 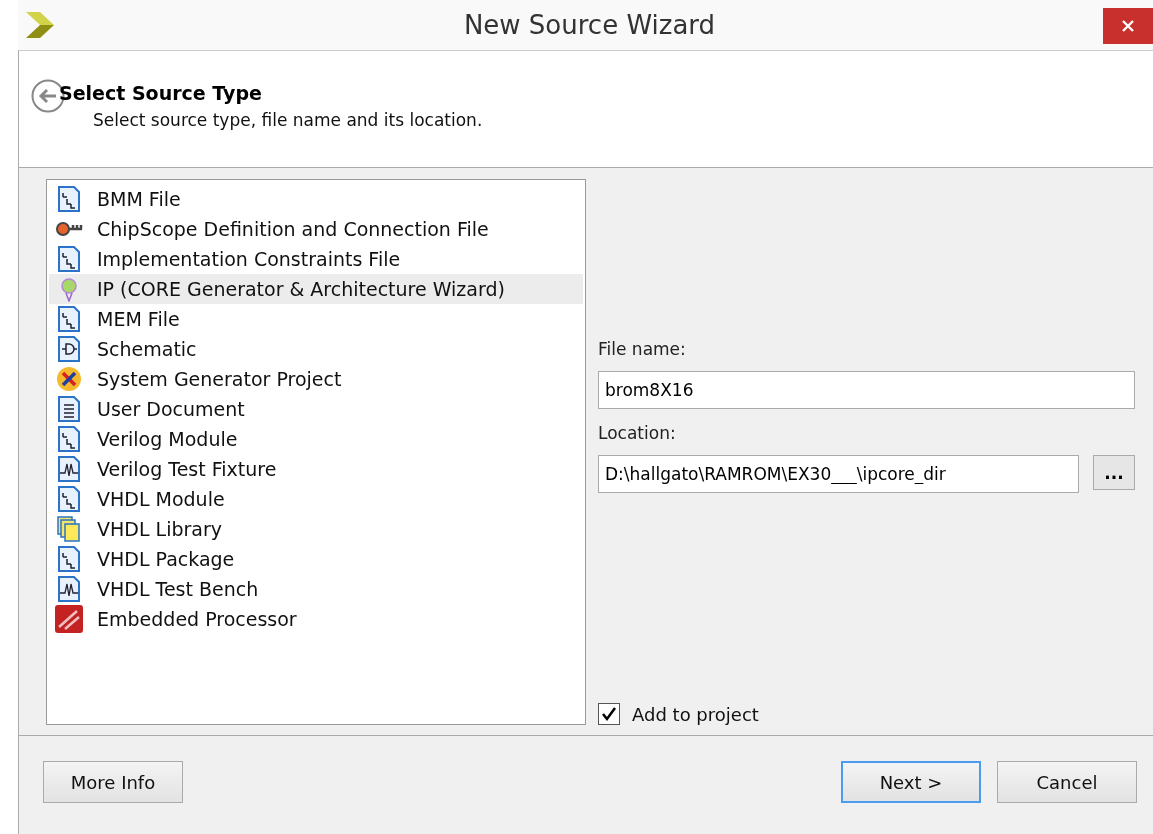 I want to click on source-type-item: Verilog Test Fixture, so click(x=316, y=469).